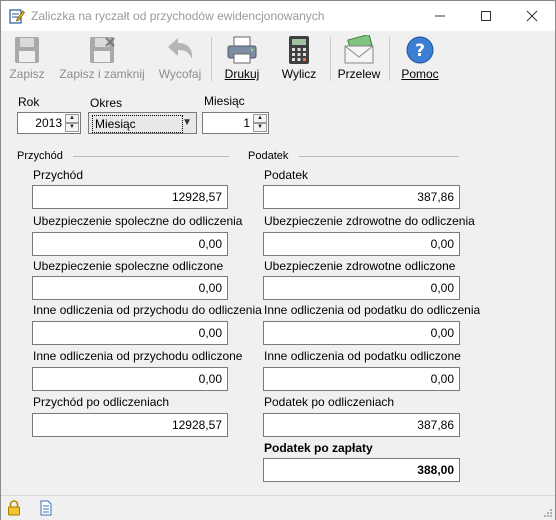 The image size is (556, 520). What do you see at coordinates (130, 425) in the screenshot?
I see `przychod-po-odliczeniach-field: 12928,57` at bounding box center [130, 425].